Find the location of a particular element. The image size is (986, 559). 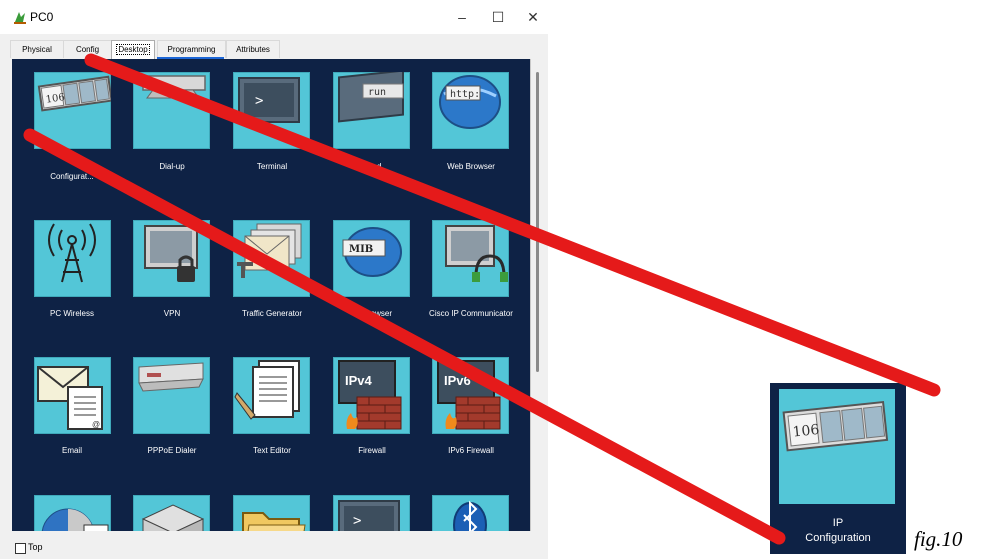

svg-text: MIB is located at coordinates (361, 249).